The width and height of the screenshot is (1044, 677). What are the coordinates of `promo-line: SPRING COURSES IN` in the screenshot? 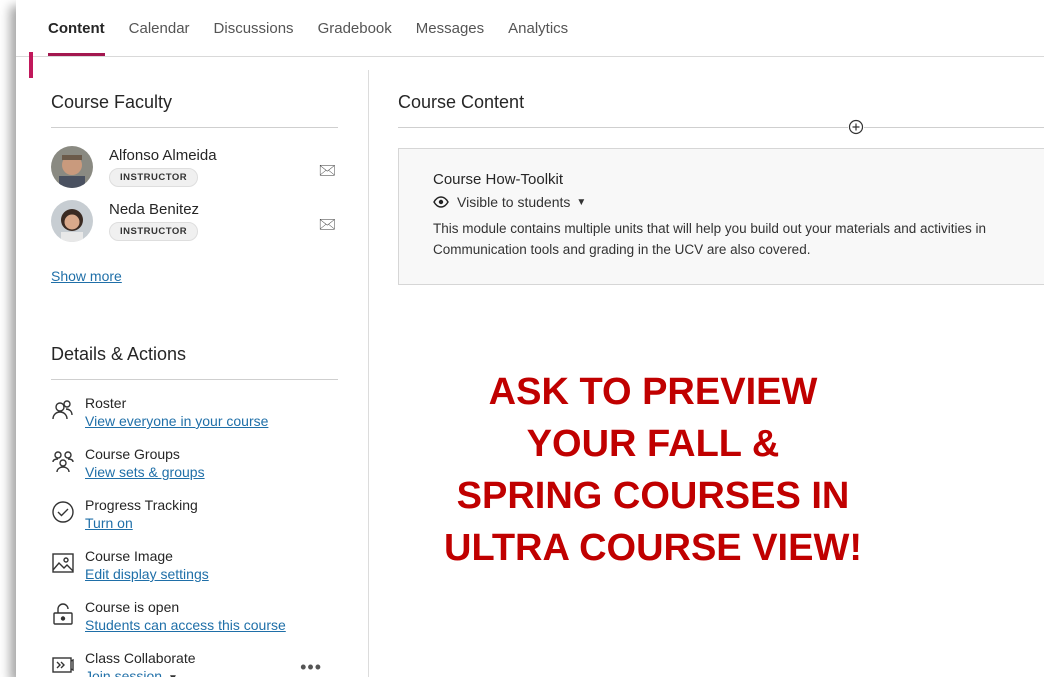 It's located at (653, 496).